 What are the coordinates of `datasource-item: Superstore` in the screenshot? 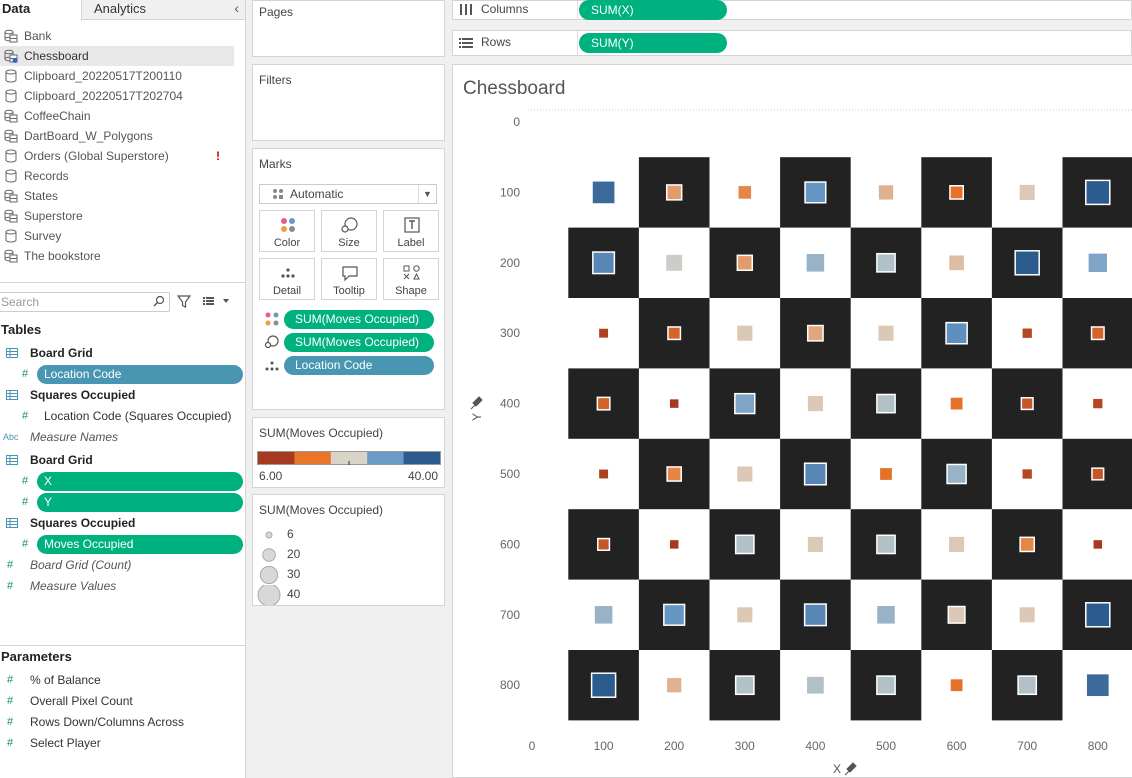 It's located at (123, 216).